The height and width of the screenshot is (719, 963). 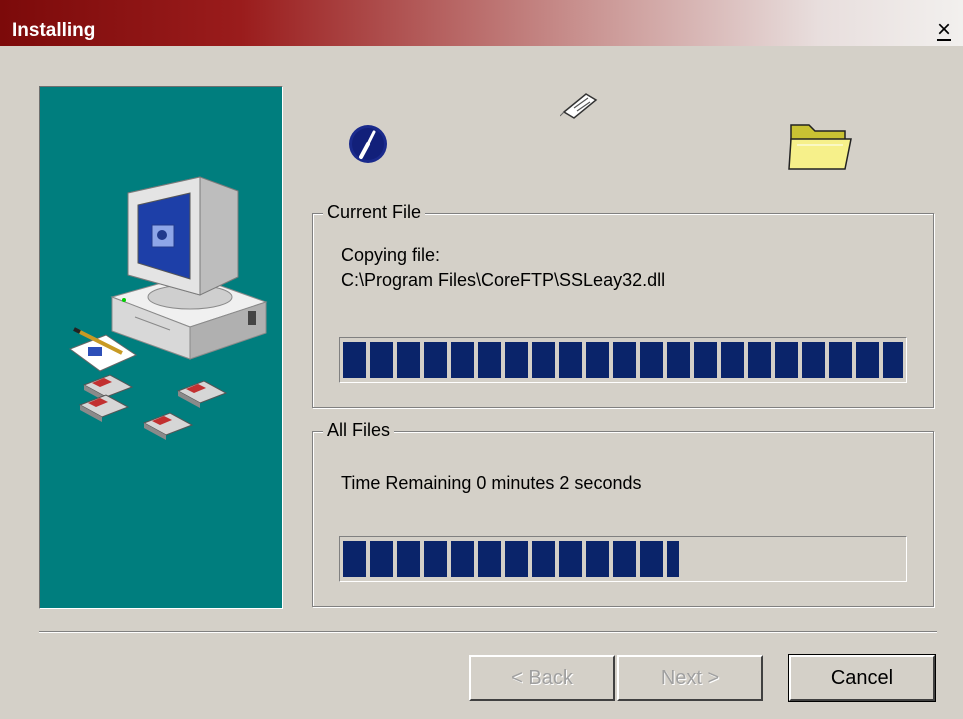 What do you see at coordinates (511, 559) in the screenshot?
I see `all-files-progress-fill` at bounding box center [511, 559].